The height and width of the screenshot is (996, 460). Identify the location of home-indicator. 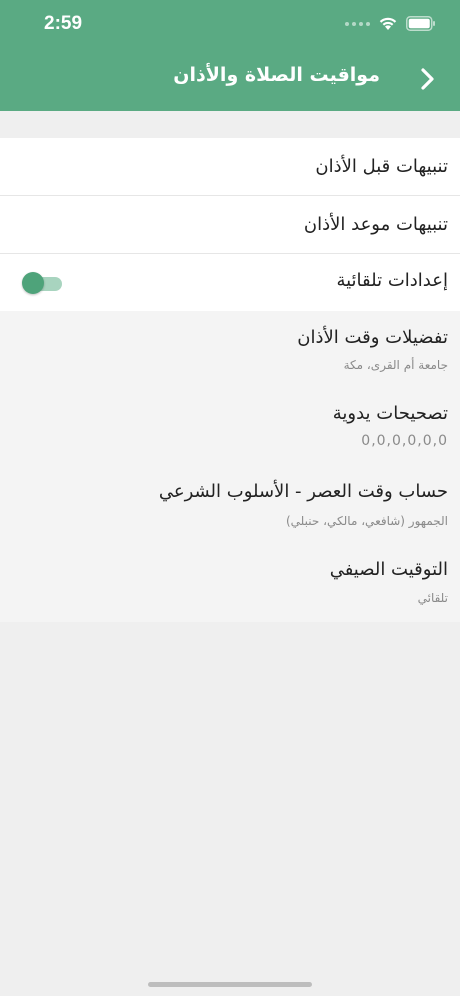
(230, 984).